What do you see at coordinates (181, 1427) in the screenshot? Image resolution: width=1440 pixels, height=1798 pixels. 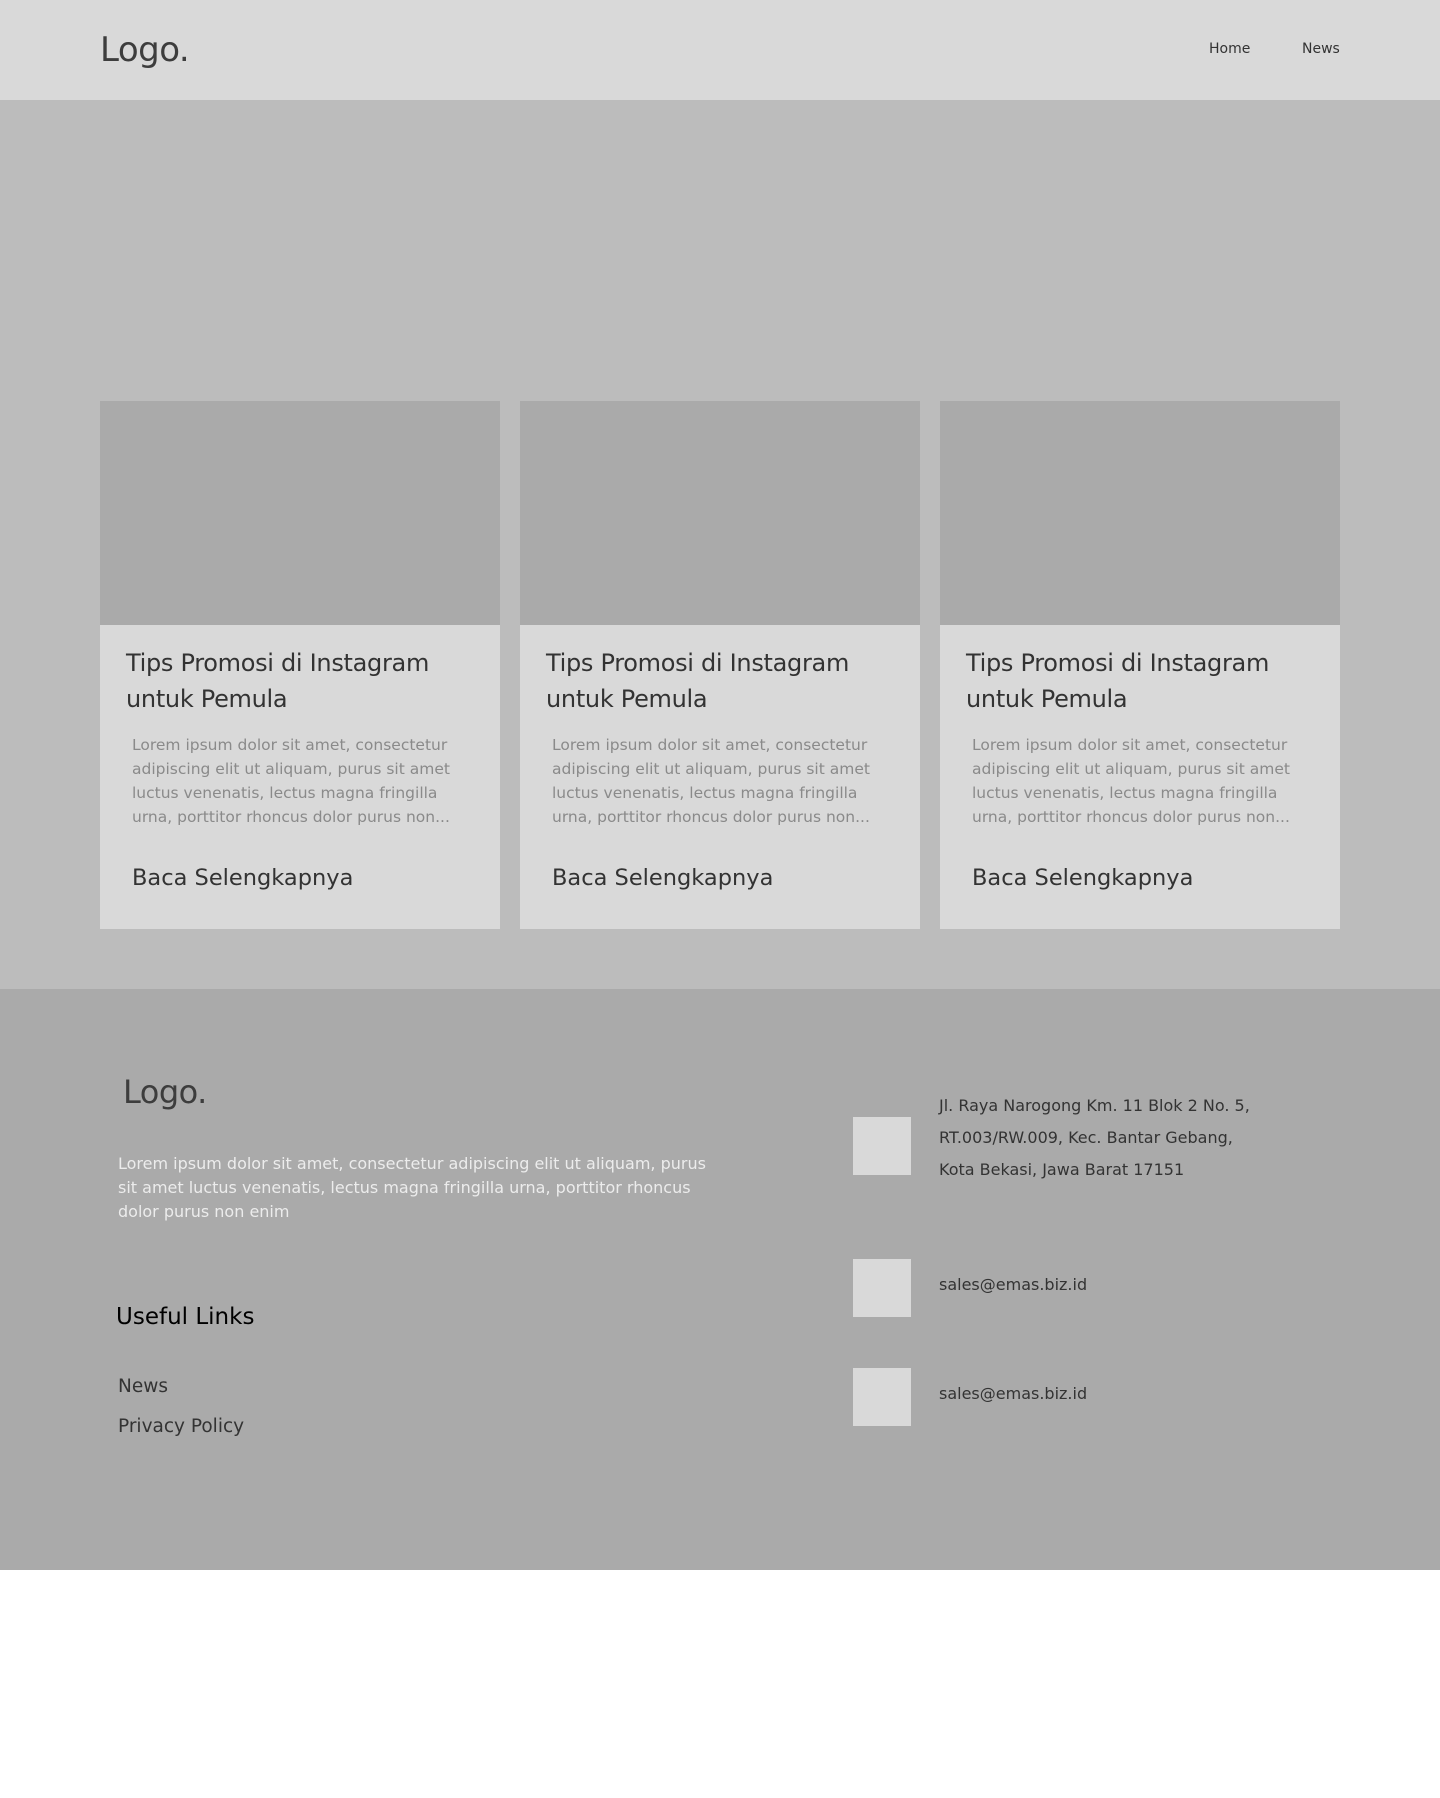 I see `footer-link-privacy-policy: Privacy Policy` at bounding box center [181, 1427].